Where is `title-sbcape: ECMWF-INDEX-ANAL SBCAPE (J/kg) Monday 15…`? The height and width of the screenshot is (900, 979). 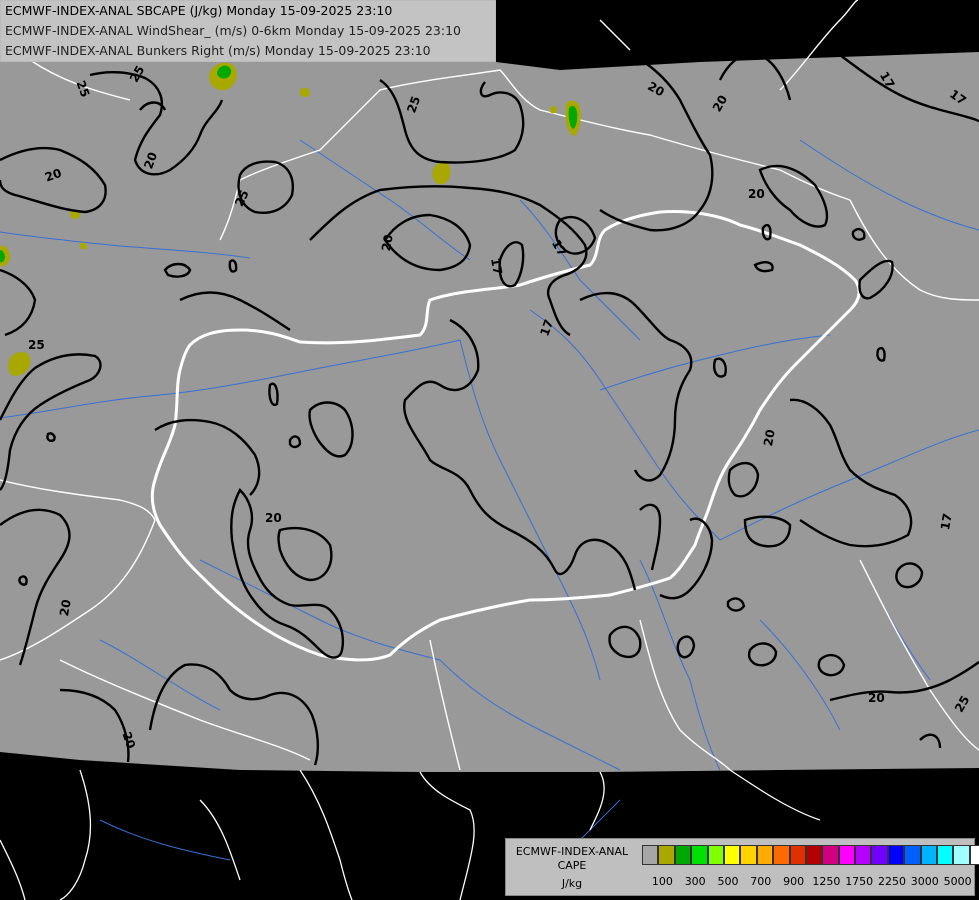
title-sbcape: ECMWF-INDEX-ANAL SBCAPE (J/kg) Monday 15… is located at coordinates (199, 10).